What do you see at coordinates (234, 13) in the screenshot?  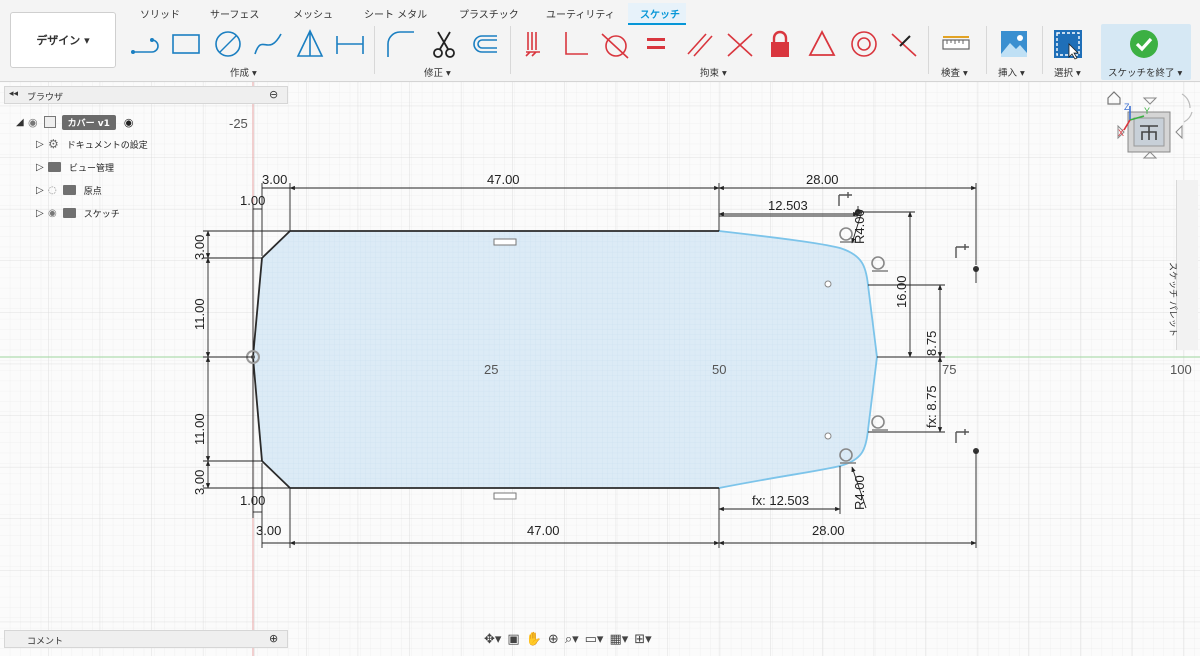 I see `tab-surface: サーフェス` at bounding box center [234, 13].